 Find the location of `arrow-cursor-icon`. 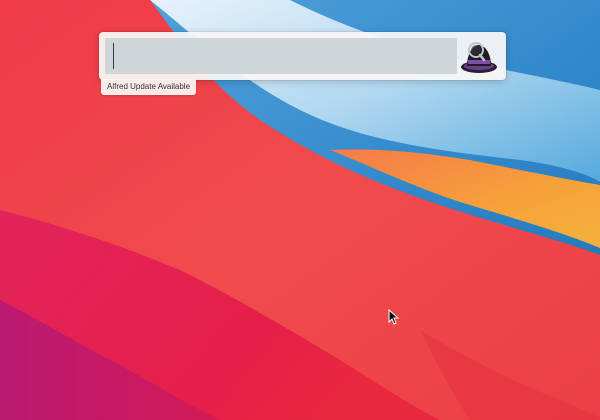

arrow-cursor-icon is located at coordinates (394, 317).